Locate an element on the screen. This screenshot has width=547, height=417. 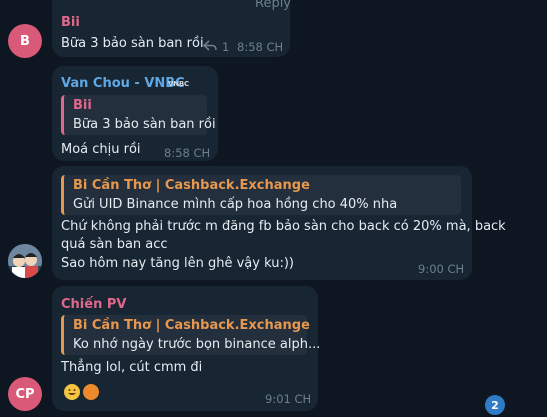
sender-name: Chiến PV is located at coordinates (93, 304).